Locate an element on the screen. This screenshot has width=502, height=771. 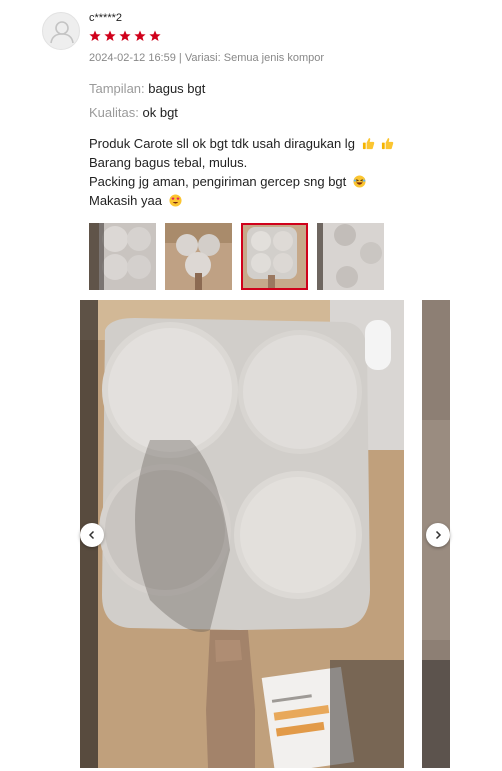
chevron-left-icon is located at coordinates (91, 535).